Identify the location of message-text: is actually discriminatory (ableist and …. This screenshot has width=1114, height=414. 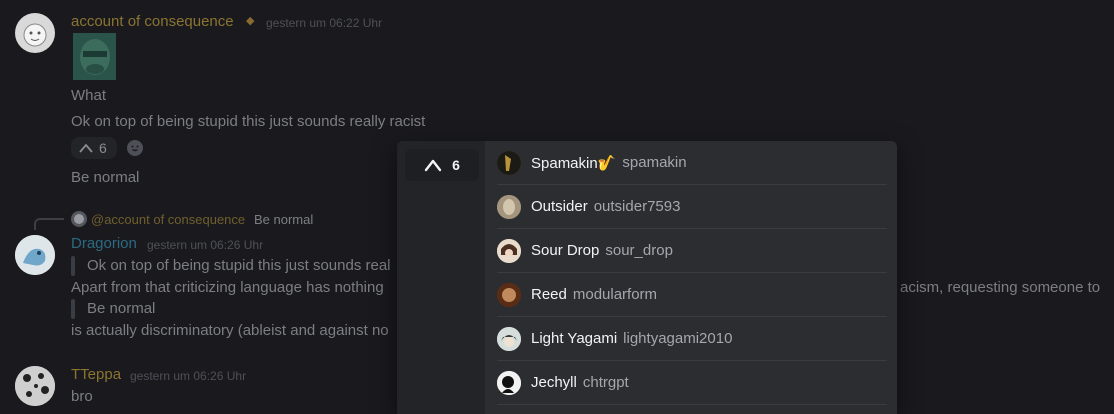
(230, 330).